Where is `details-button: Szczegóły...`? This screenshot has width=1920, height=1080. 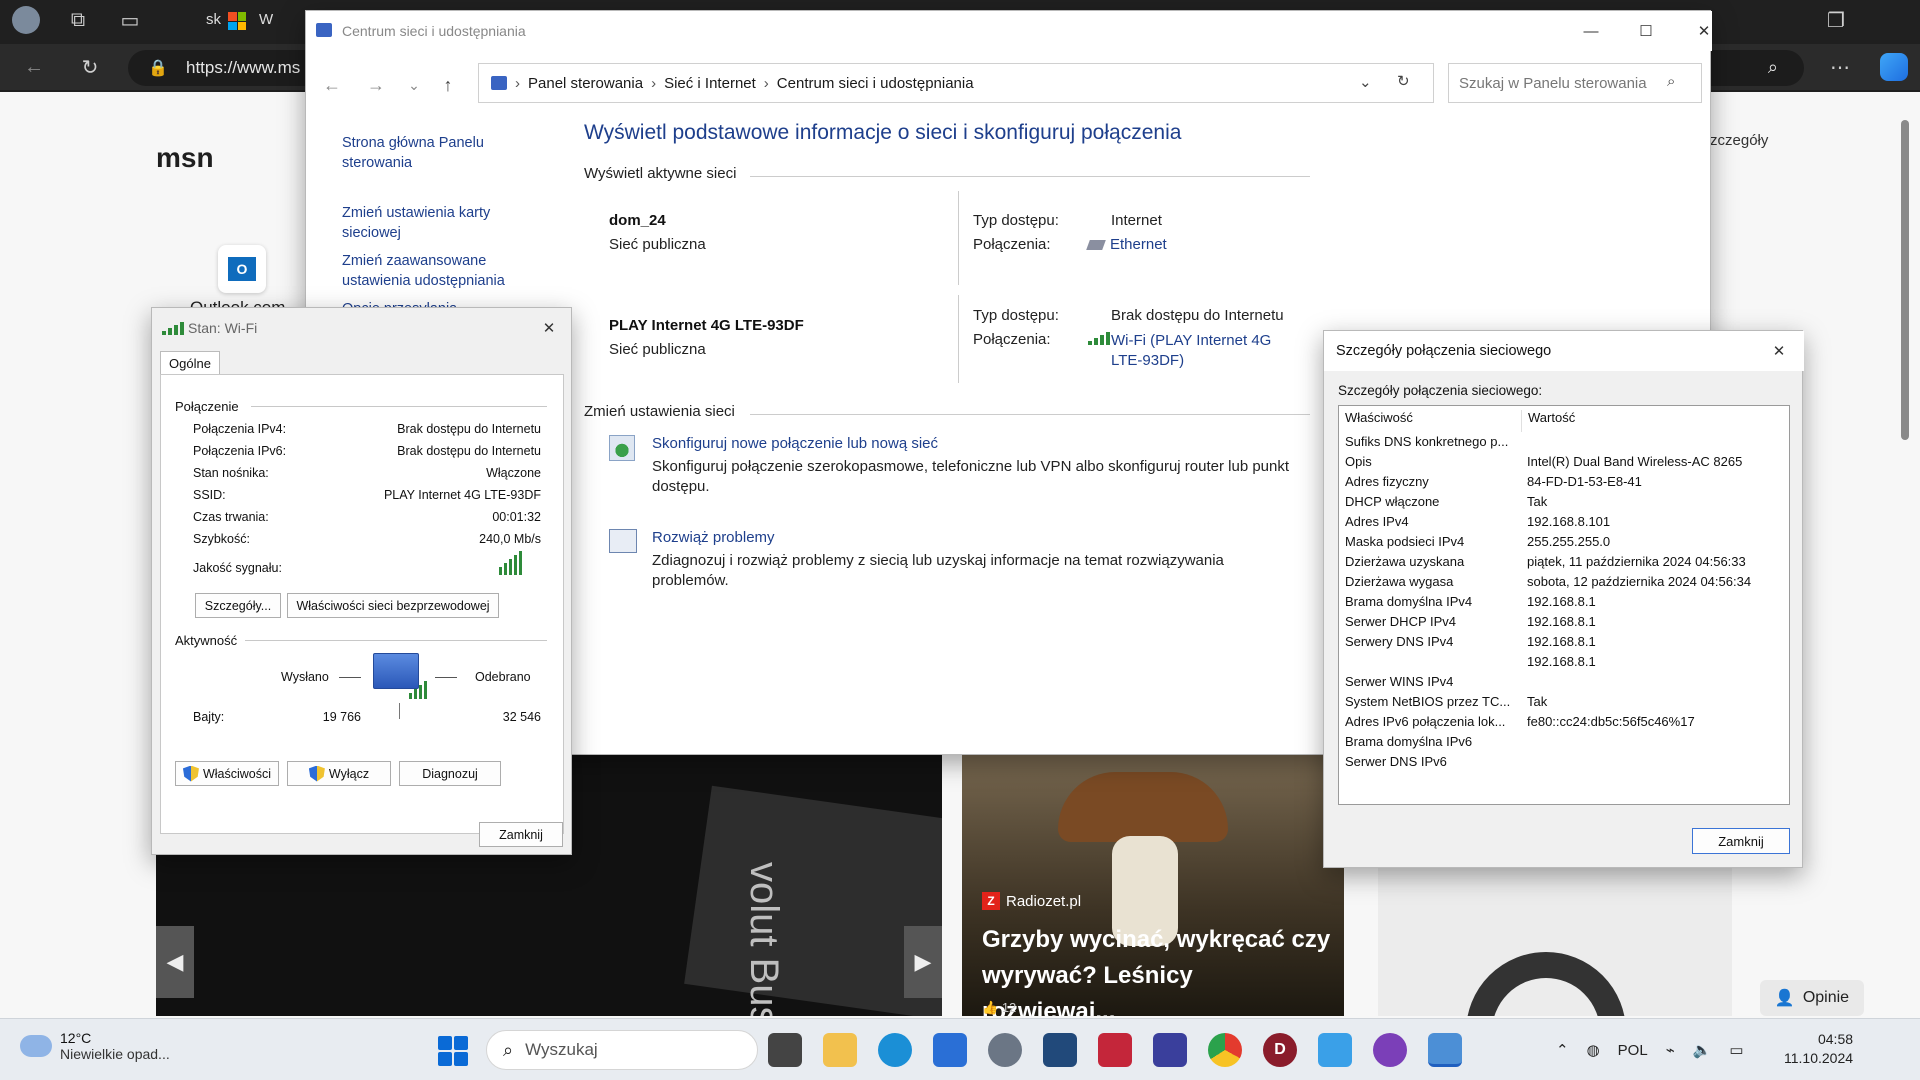
details-button: Szczegóły... is located at coordinates (238, 605).